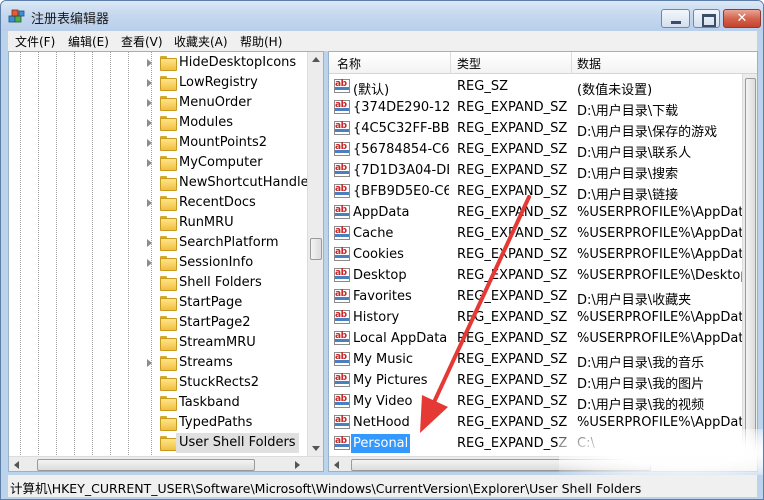 Image resolution: width=764 pixels, height=500 pixels. What do you see at coordinates (537, 381) in the screenshot?
I see `value-row: My Pictures REG_EXPAND_SZ D:\用户目录\我的图片` at bounding box center [537, 381].